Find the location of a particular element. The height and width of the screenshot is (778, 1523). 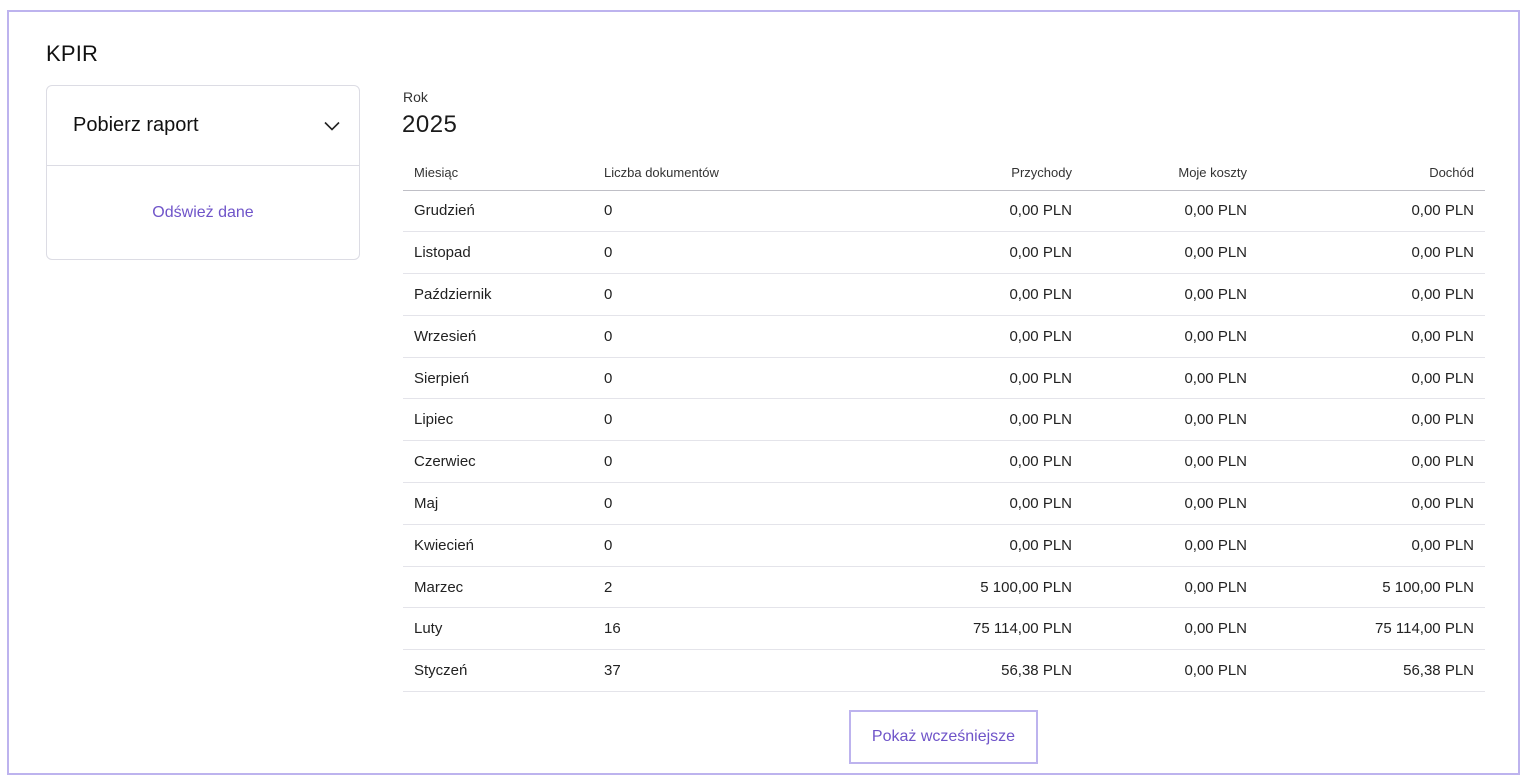

cell-month: Maj is located at coordinates (498, 503).